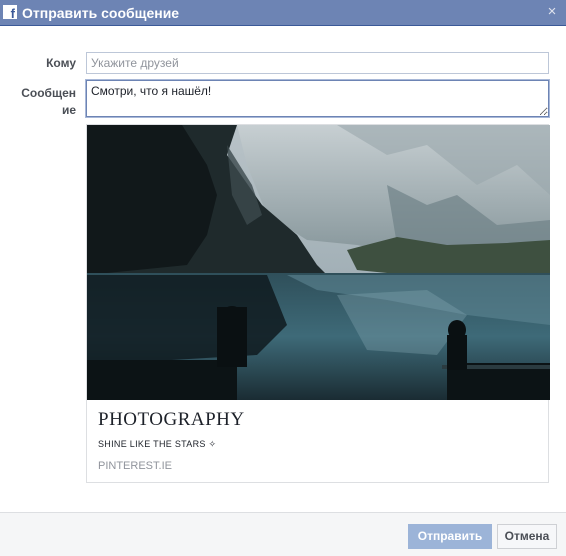 The width and height of the screenshot is (566, 556). What do you see at coordinates (101, 13) in the screenshot?
I see `dialog-title: Отправить сообщение` at bounding box center [101, 13].